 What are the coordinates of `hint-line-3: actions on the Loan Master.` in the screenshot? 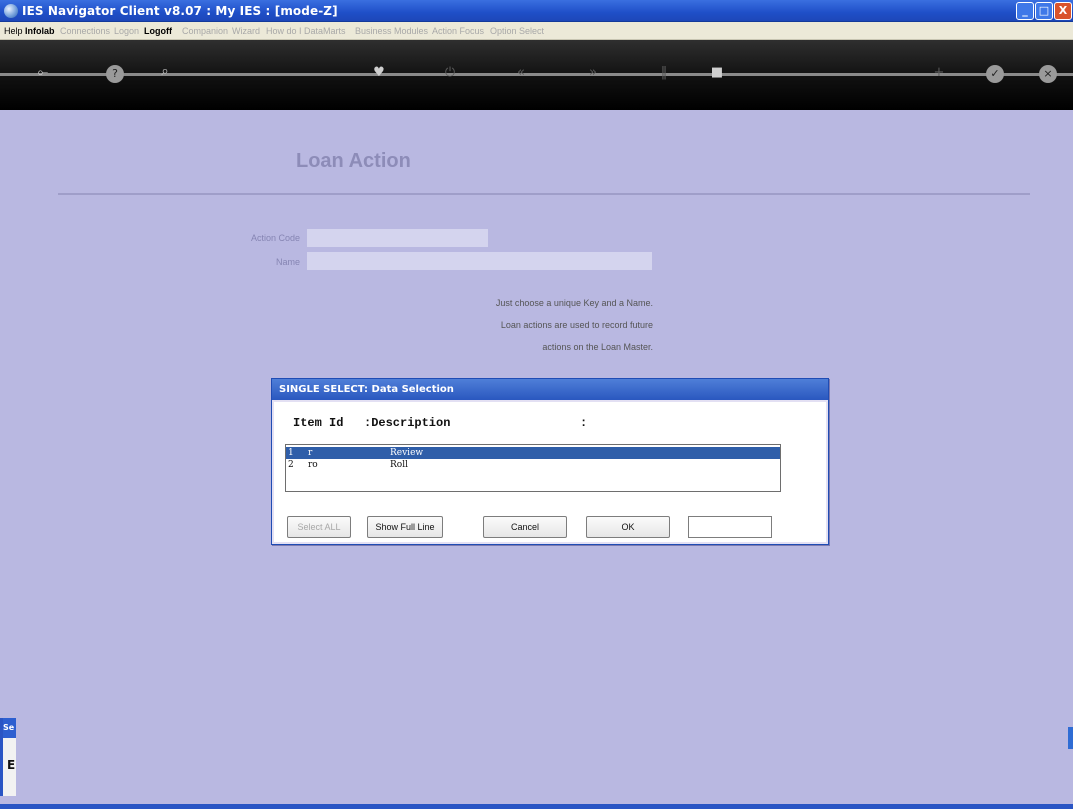 It's located at (597, 347).